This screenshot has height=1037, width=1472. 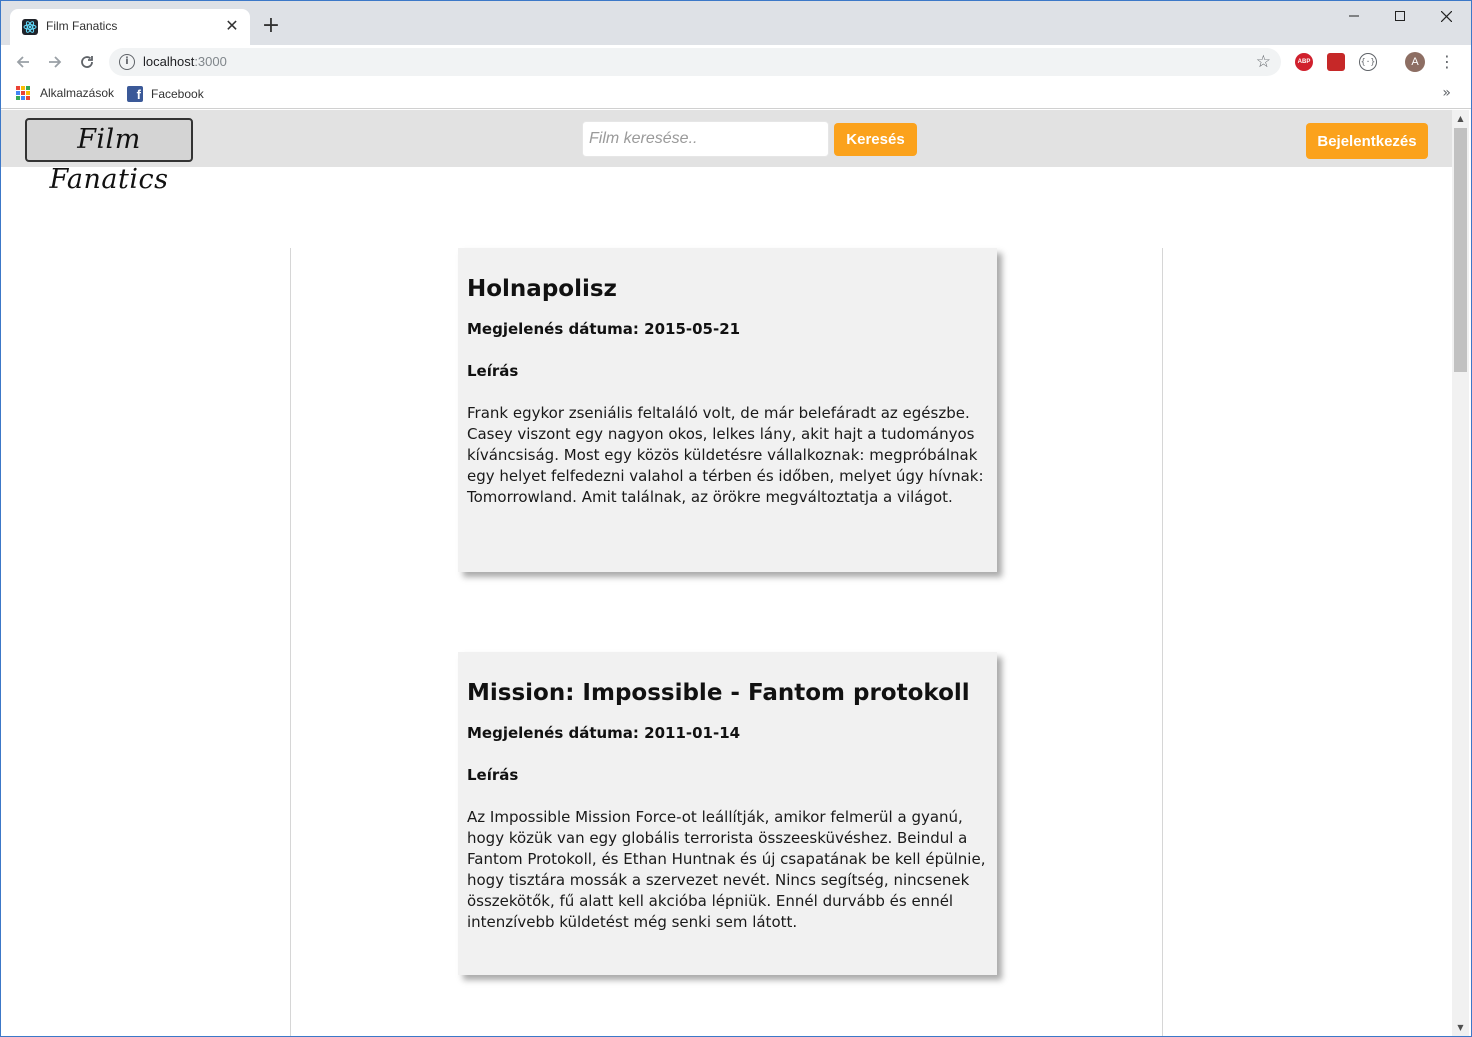 I want to click on scrollbar-thumb, so click(x=1460, y=250).